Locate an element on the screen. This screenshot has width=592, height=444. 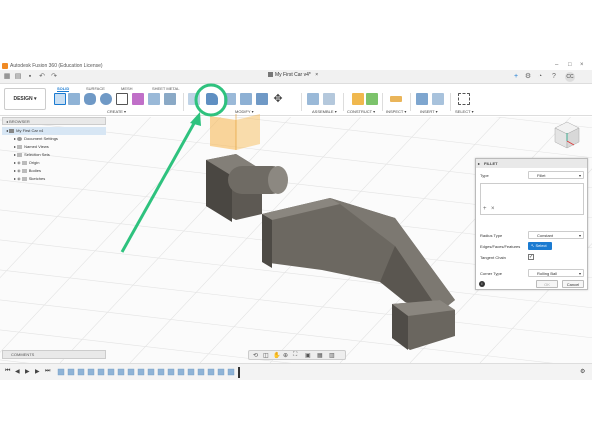
new-component-icon is located at coordinates (313, 99).